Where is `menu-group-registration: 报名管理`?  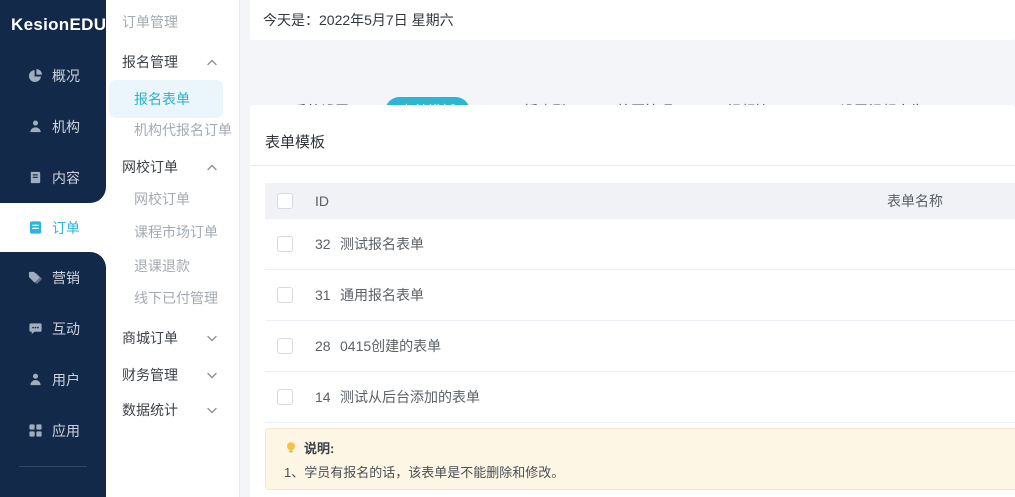
menu-group-registration: 报名管理 is located at coordinates (172, 62).